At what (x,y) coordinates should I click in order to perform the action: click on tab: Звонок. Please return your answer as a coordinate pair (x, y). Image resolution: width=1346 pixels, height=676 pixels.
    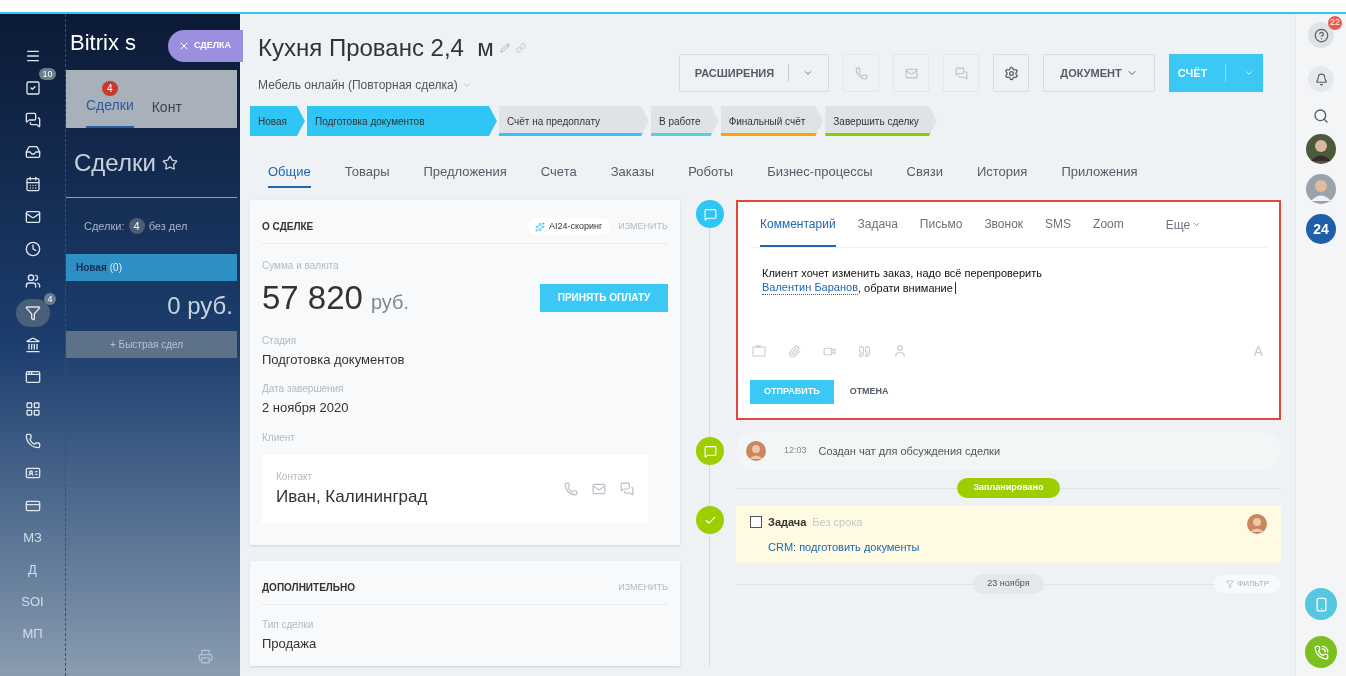
    Looking at the image, I should click on (1004, 224).